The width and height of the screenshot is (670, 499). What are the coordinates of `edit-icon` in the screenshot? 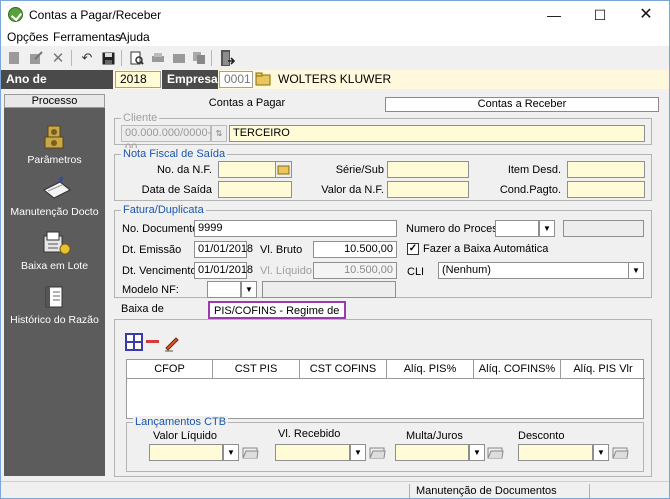 It's located at (36, 58).